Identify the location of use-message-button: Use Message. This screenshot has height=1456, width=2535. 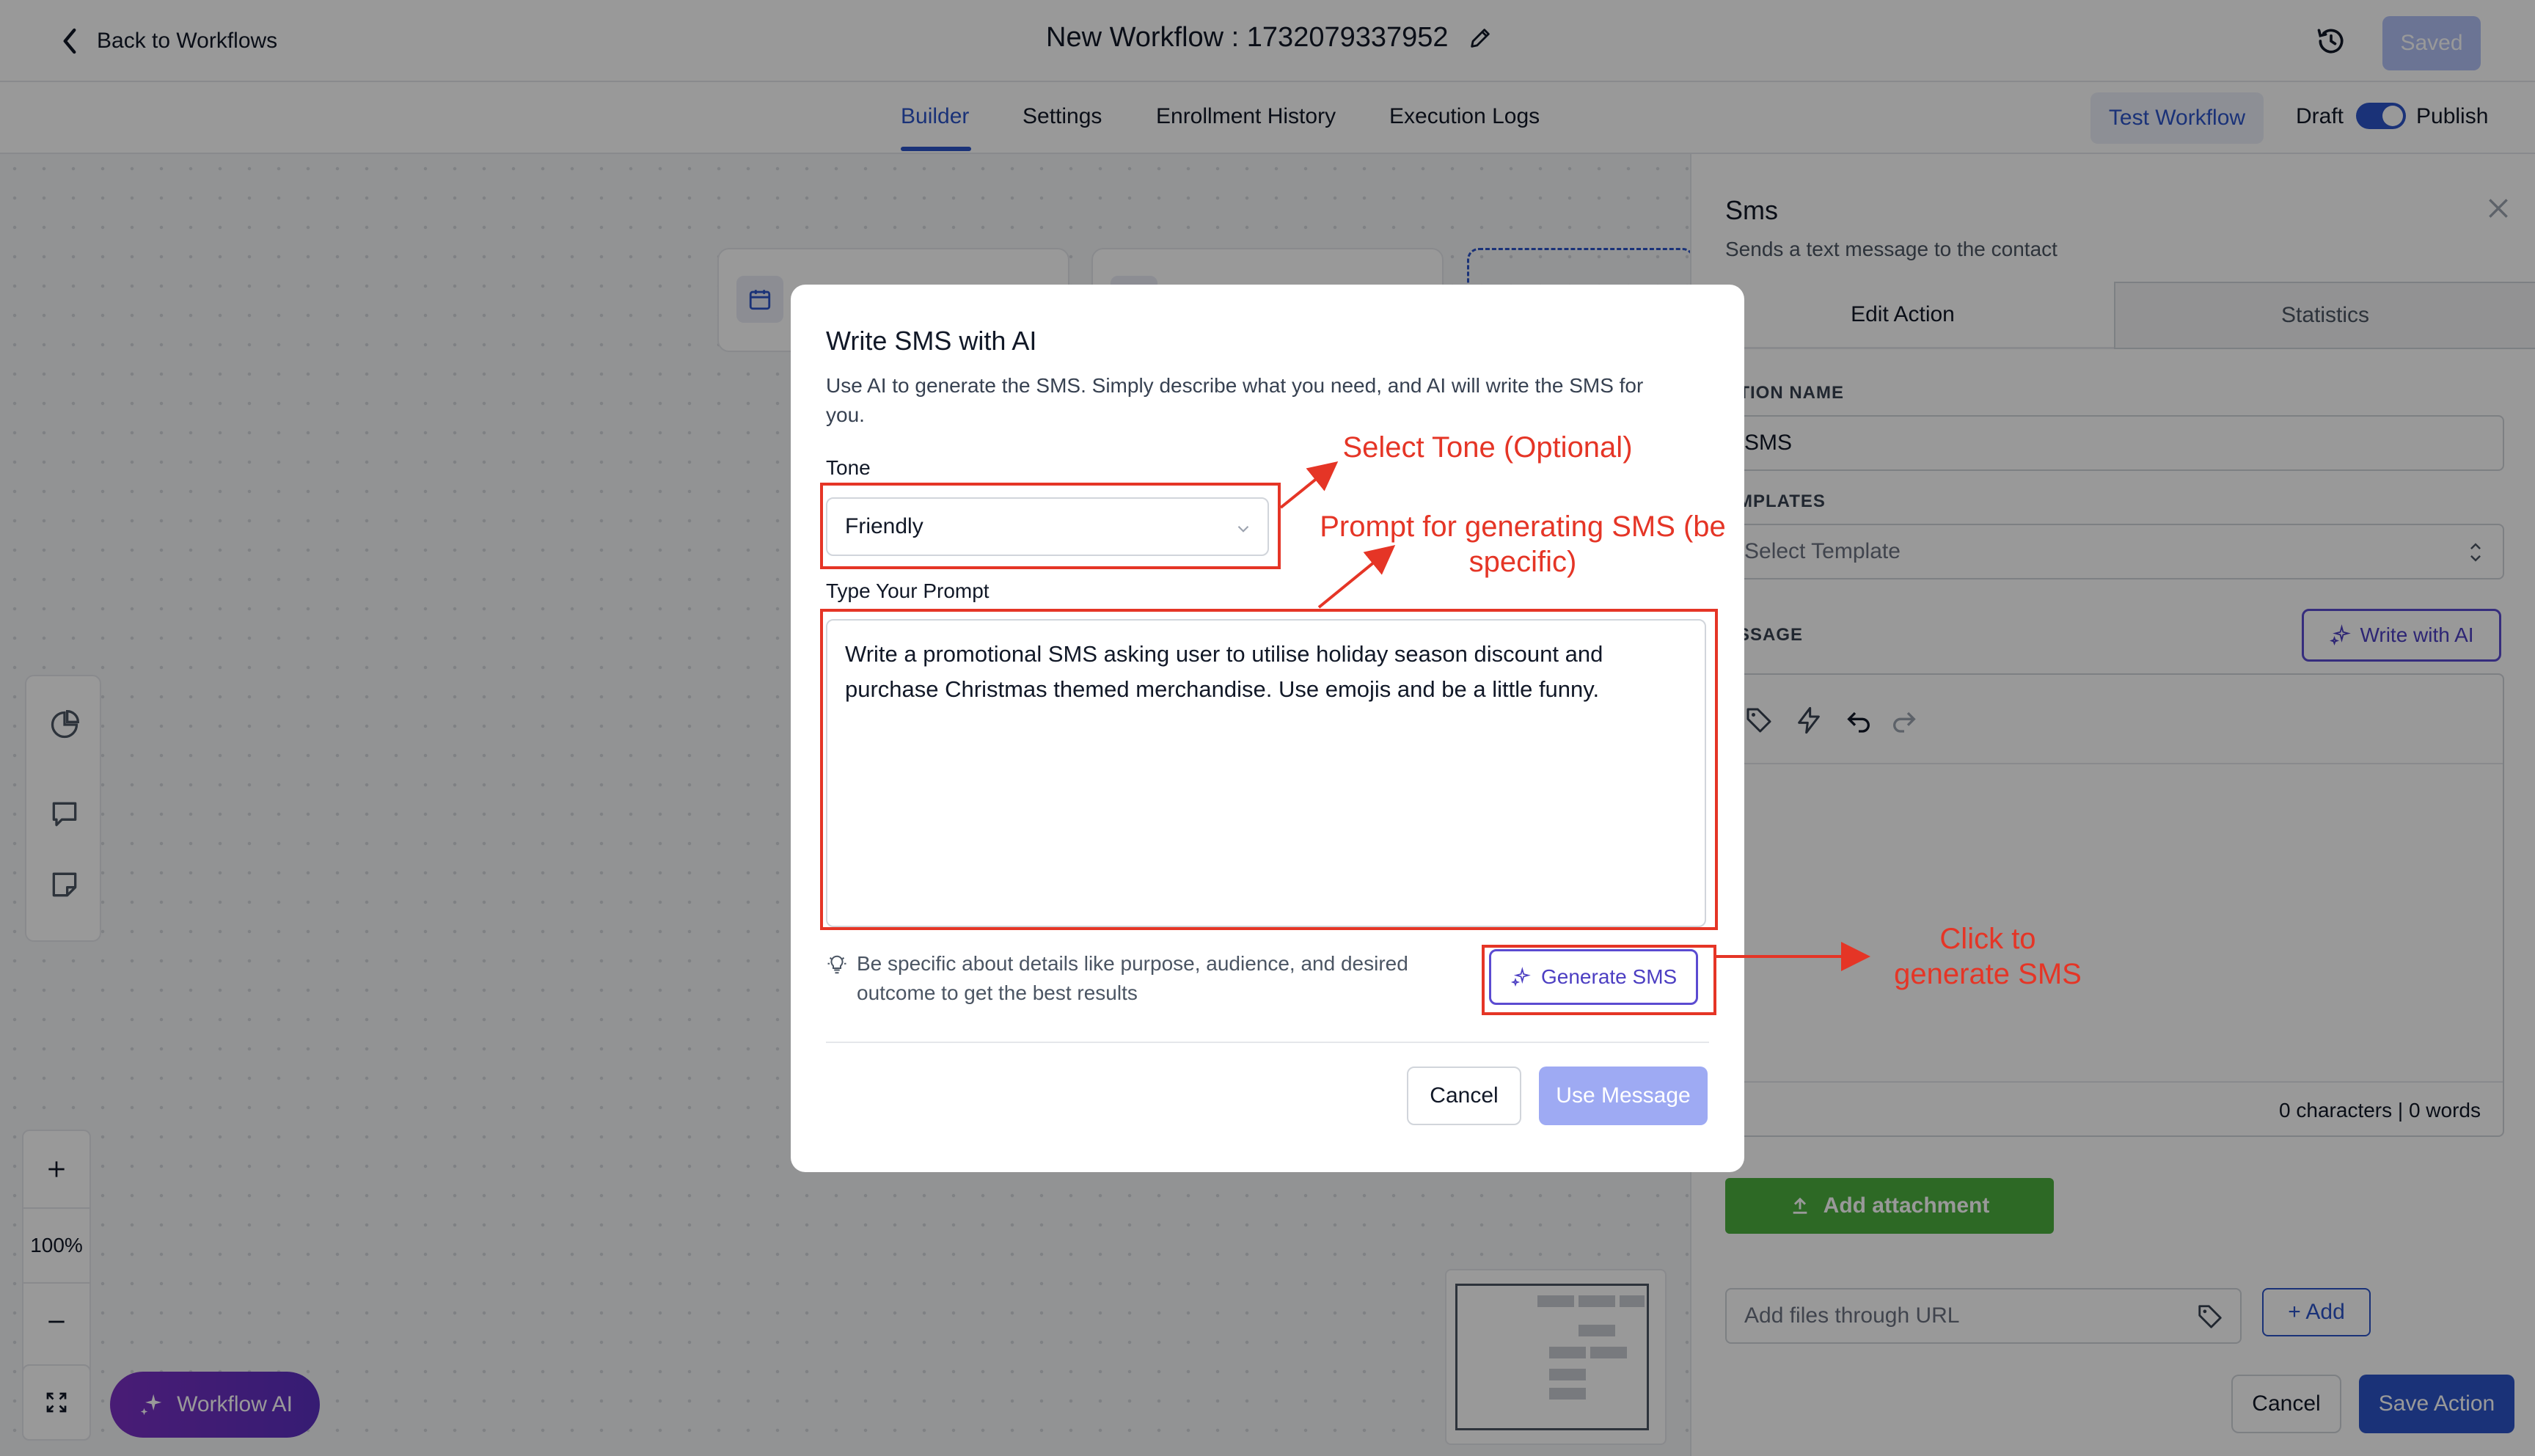
(1623, 1096).